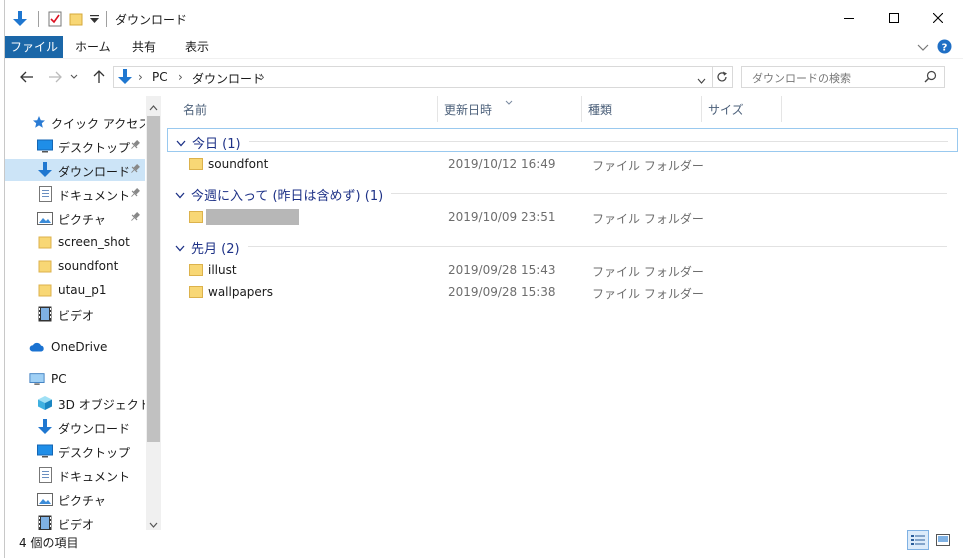 The width and height of the screenshot is (963, 558). What do you see at coordinates (849, 18) in the screenshot?
I see `minimize-button` at bounding box center [849, 18].